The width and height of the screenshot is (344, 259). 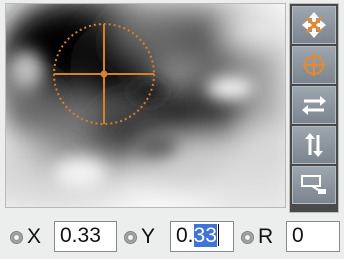 I want to click on x-value: 0.33, so click(x=80, y=235).